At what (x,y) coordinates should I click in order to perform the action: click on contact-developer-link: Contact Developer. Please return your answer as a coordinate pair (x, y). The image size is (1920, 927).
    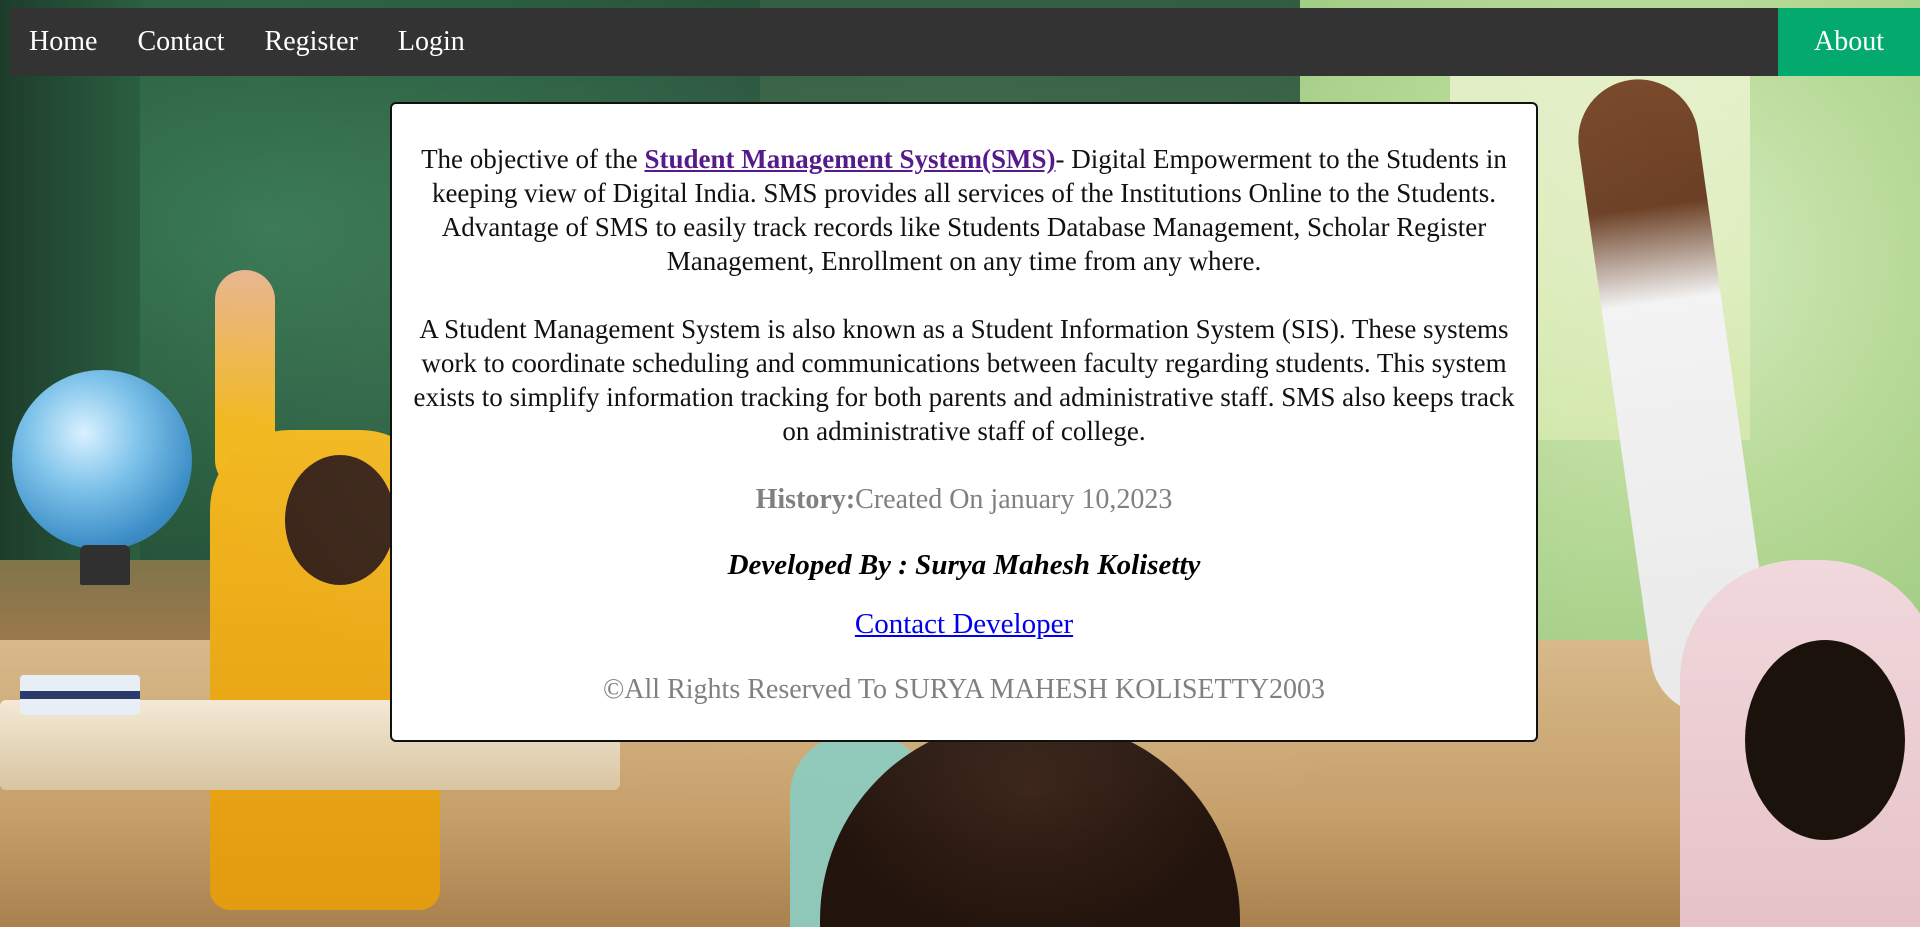
    Looking at the image, I should click on (964, 624).